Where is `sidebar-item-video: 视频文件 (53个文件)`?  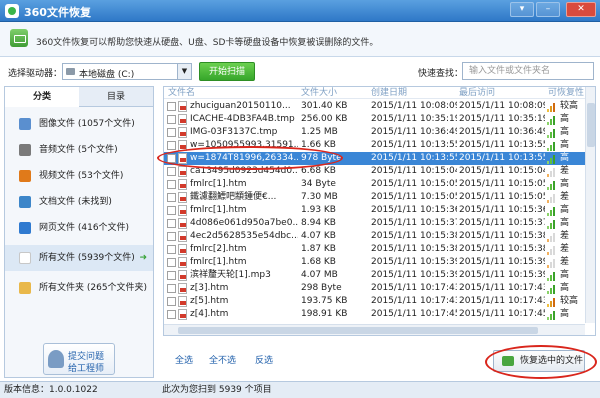 sidebar-item-video: 视频文件 (53个文件) is located at coordinates (79, 176).